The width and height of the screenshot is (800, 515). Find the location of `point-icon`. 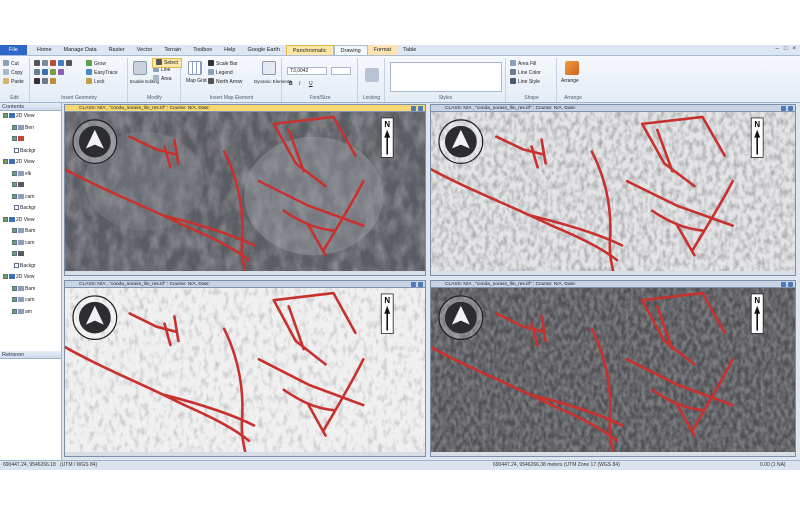

point-icon is located at coordinates (45, 63).